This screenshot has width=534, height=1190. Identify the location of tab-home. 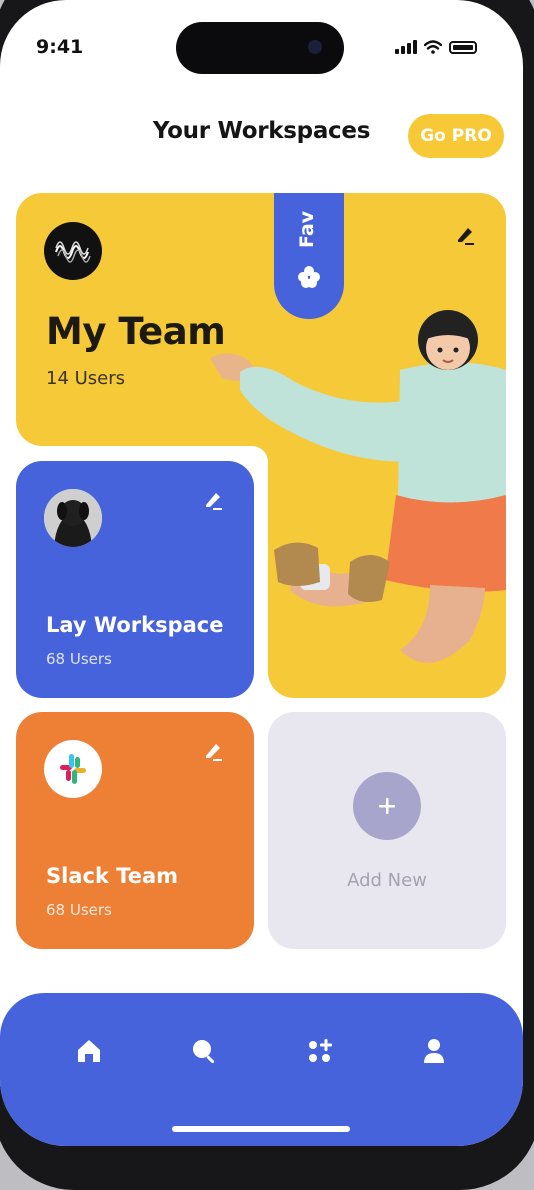
(89, 1051).